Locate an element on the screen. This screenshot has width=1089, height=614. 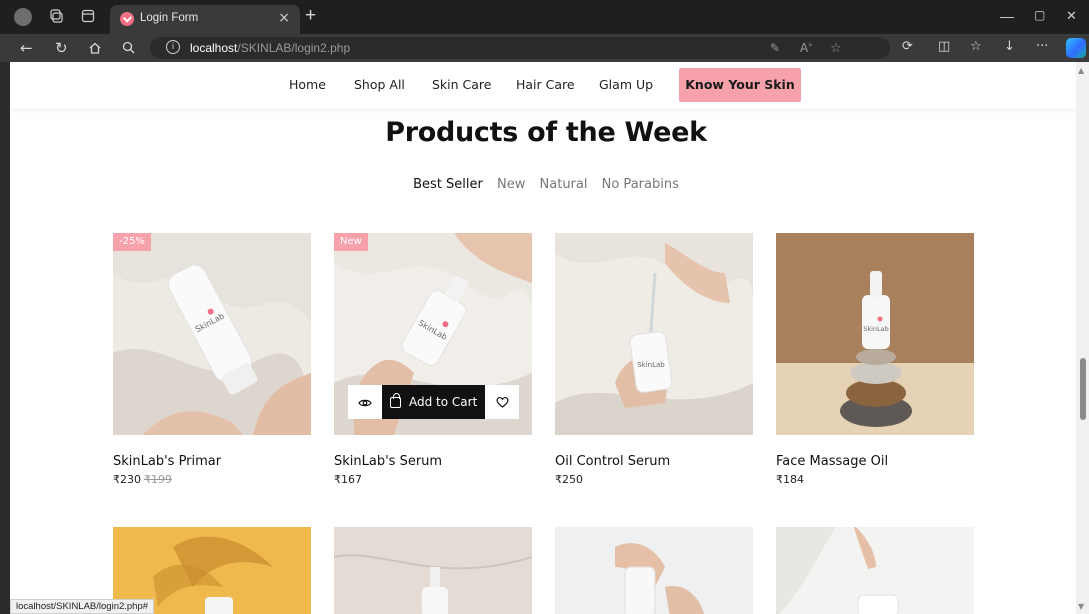
product-hover-actions: Add to Cart is located at coordinates (434, 402).